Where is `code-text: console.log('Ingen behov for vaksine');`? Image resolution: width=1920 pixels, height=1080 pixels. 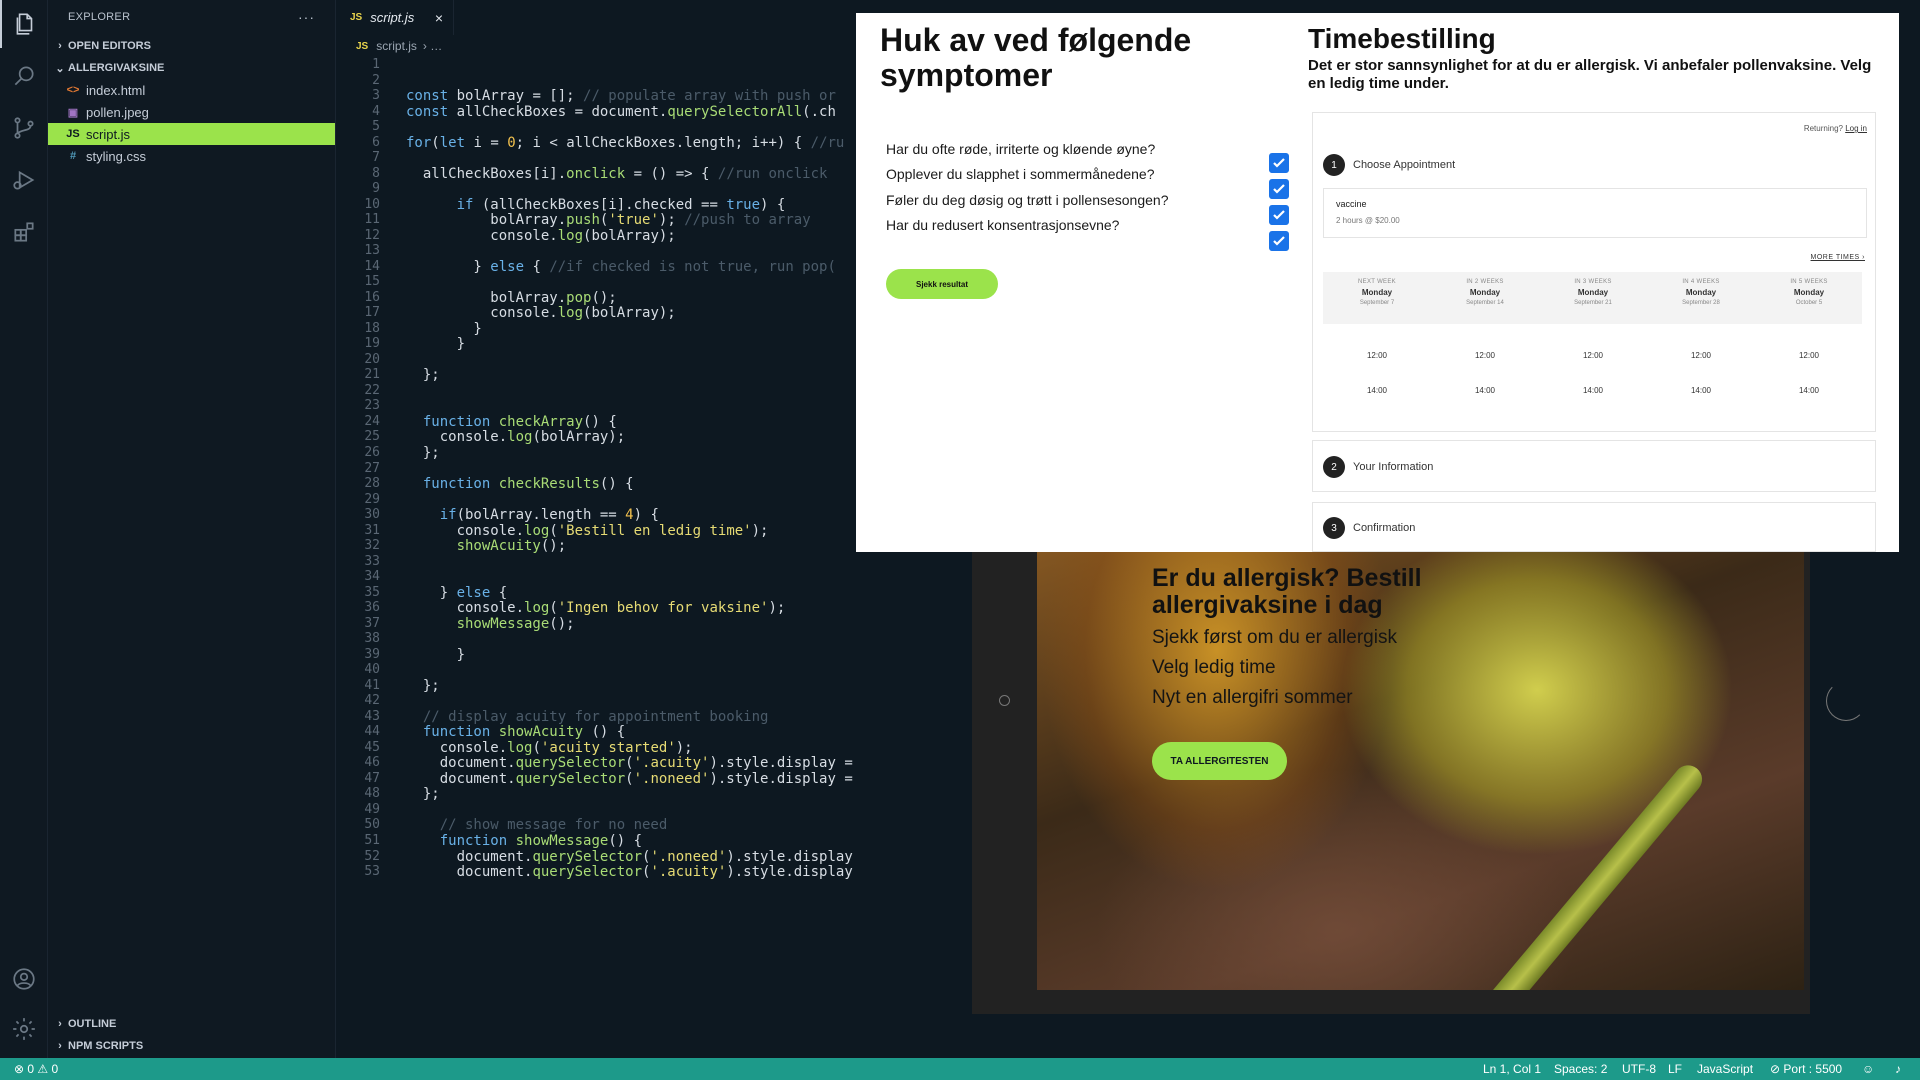 code-text: console.log('Ingen behov for vaksine'); is located at coordinates (596, 608).